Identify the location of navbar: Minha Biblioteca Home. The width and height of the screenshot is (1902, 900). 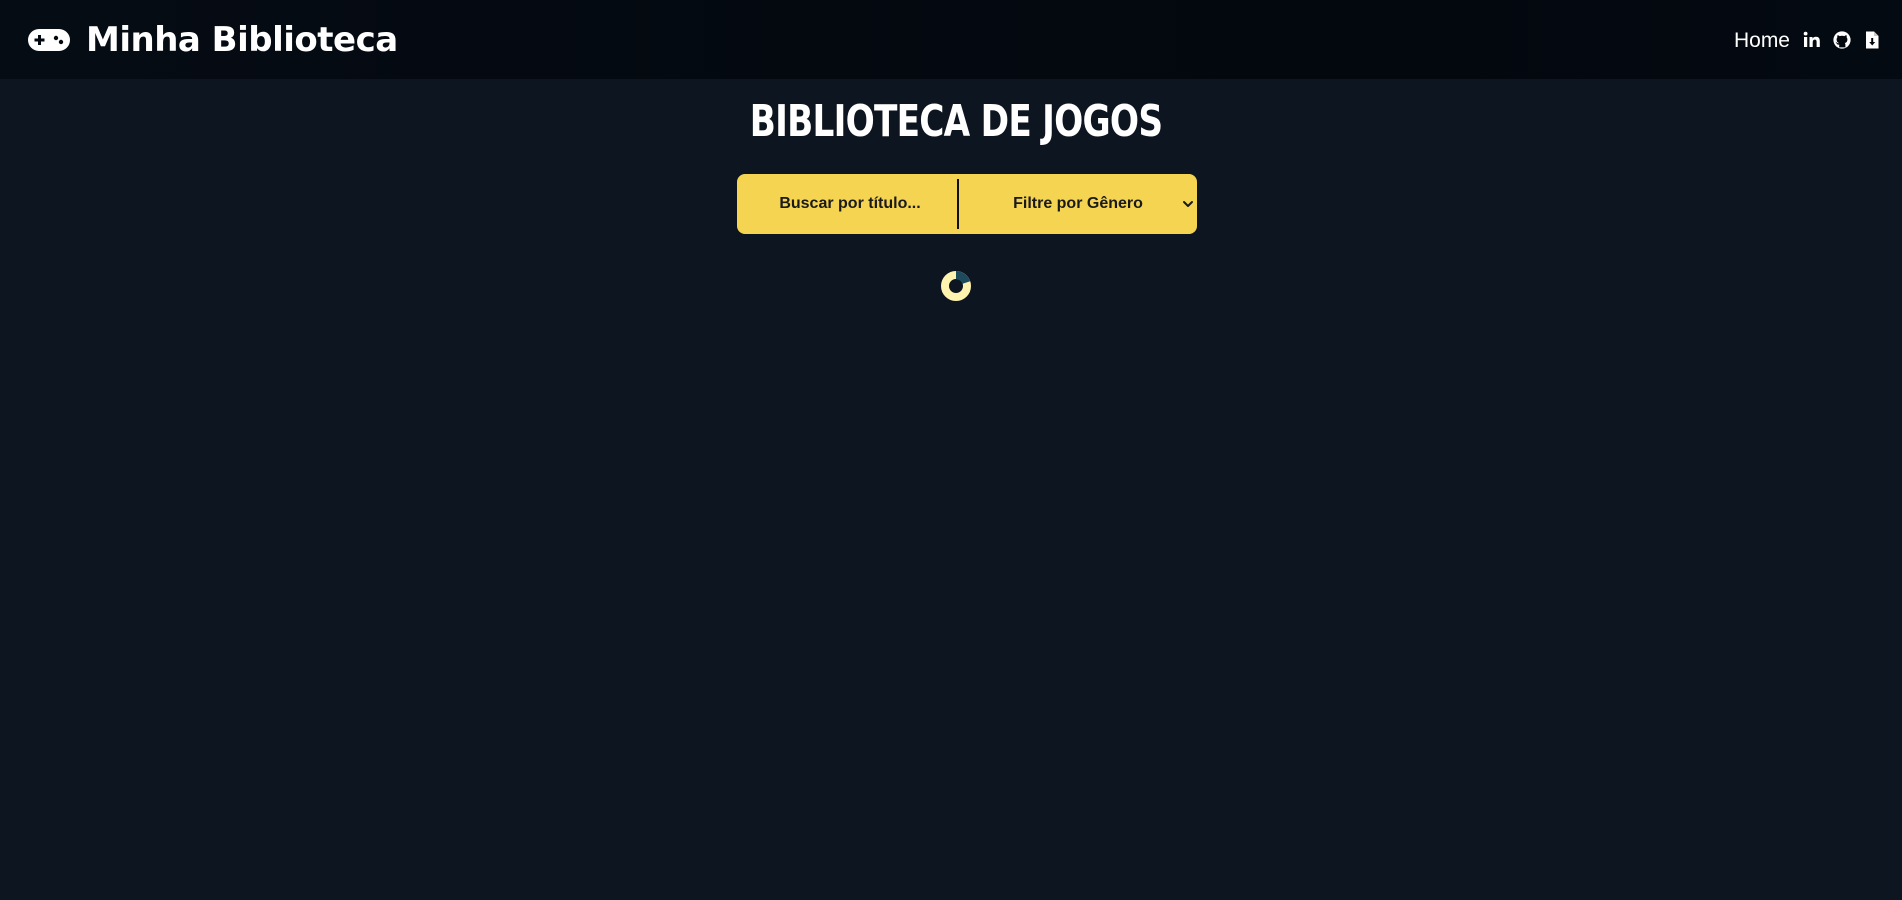
(951, 39).